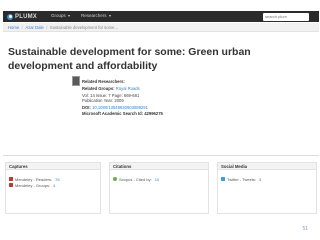  Describe the element at coordinates (120, 107) in the screenshot. I see `doi-link: 10.1080/13549830903089291` at that location.